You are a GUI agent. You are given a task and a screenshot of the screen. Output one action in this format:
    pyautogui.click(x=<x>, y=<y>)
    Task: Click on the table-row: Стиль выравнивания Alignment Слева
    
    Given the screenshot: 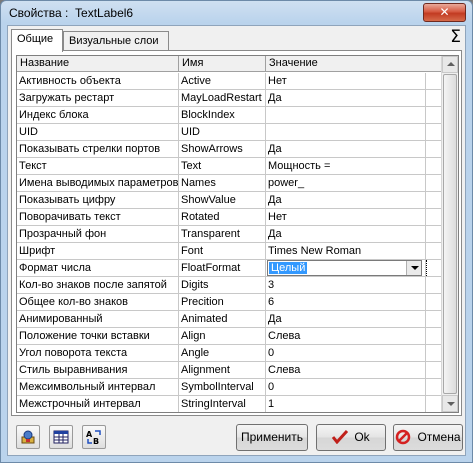 What is the action you would take?
    pyautogui.click(x=229, y=370)
    